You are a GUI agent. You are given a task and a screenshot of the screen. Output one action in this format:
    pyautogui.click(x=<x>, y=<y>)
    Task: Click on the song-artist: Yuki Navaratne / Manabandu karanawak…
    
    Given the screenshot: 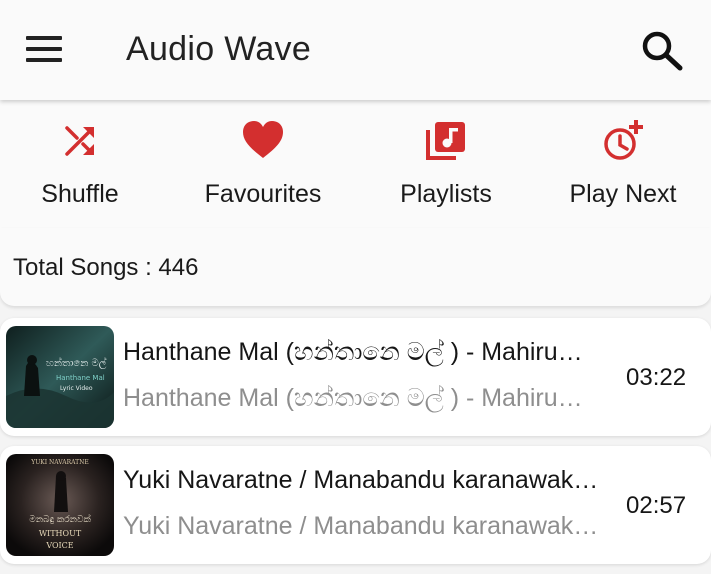 What is the action you would take?
    pyautogui.click(x=361, y=526)
    